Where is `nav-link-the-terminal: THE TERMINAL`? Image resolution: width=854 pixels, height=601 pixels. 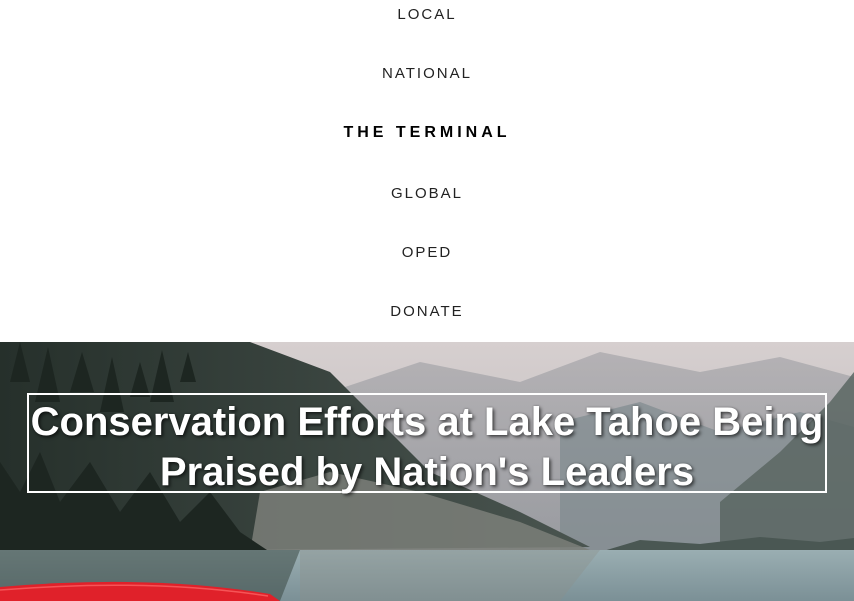
nav-link-the-terminal: THE TERMINAL is located at coordinates (427, 133).